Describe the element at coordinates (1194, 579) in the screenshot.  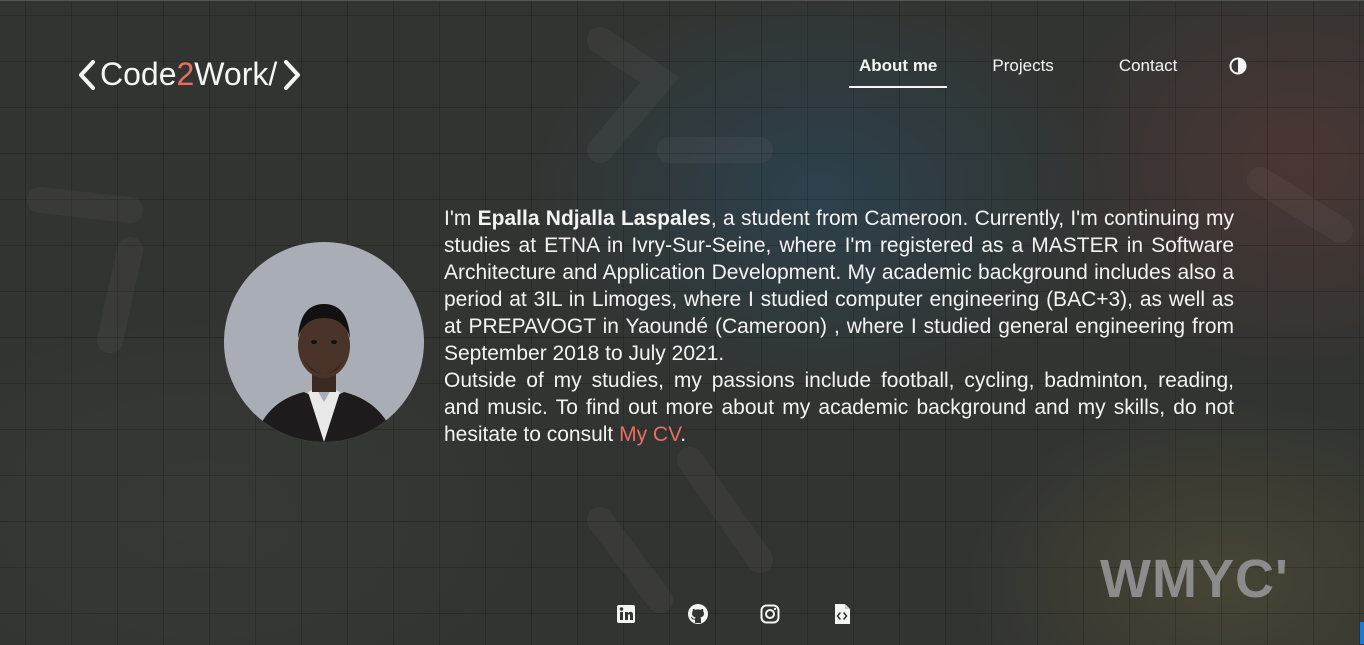
I see `watermark: WMYC'` at that location.